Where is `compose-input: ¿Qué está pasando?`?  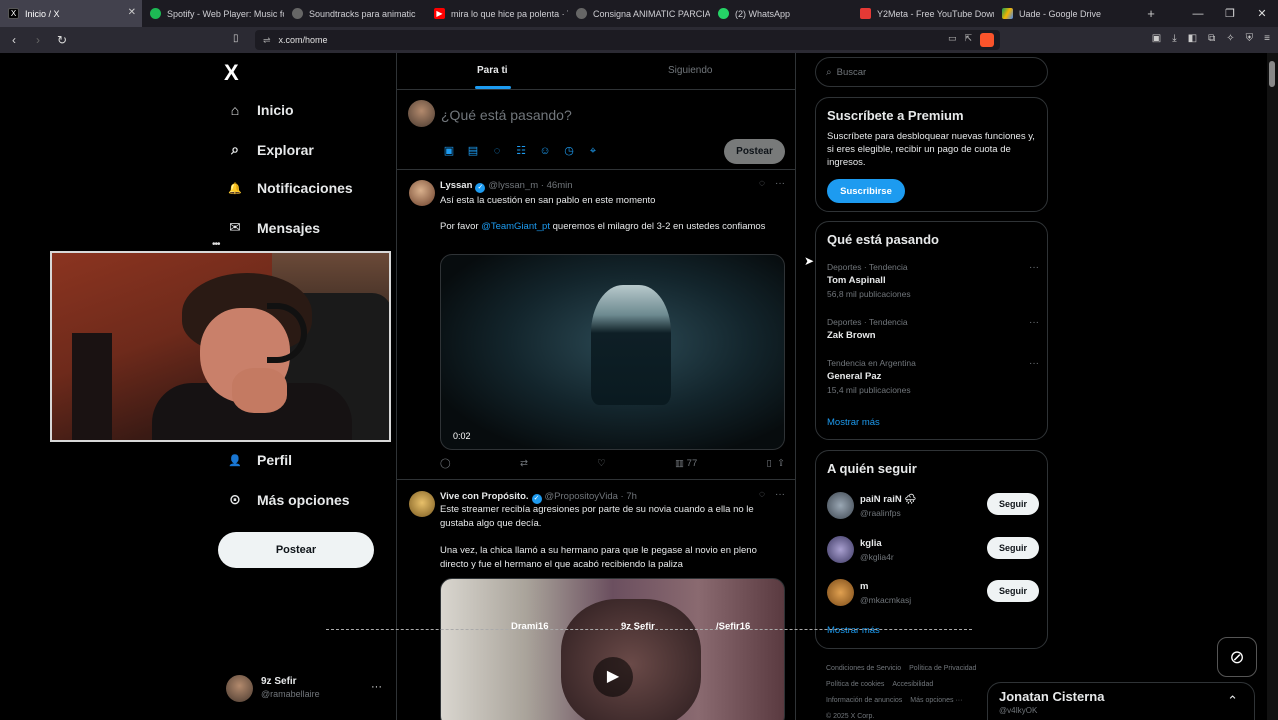
compose-input: ¿Qué está pasando? is located at coordinates (506, 115).